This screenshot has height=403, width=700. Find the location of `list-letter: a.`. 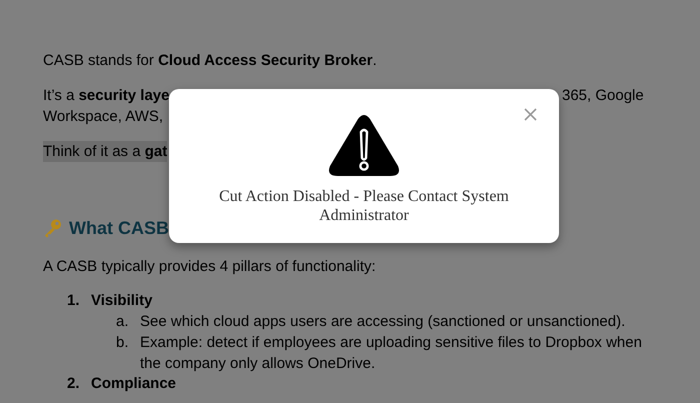

list-letter: a. is located at coordinates (123, 322).